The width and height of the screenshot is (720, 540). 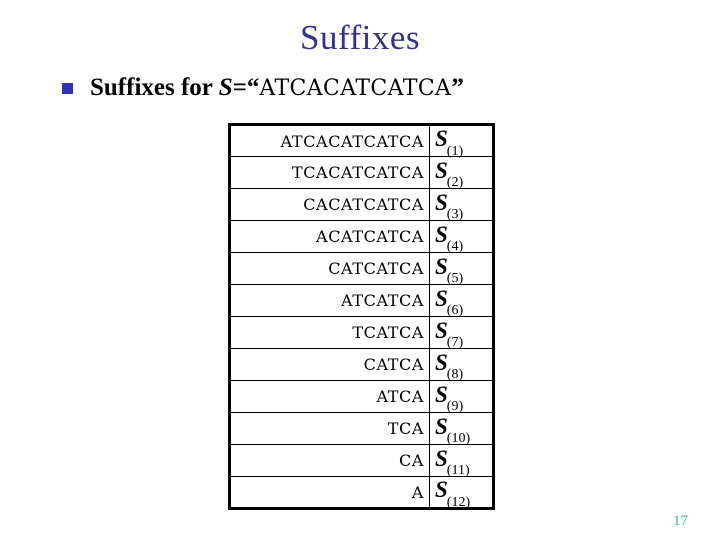 What do you see at coordinates (329, 460) in the screenshot?
I see `suffix-cell: CA` at bounding box center [329, 460].